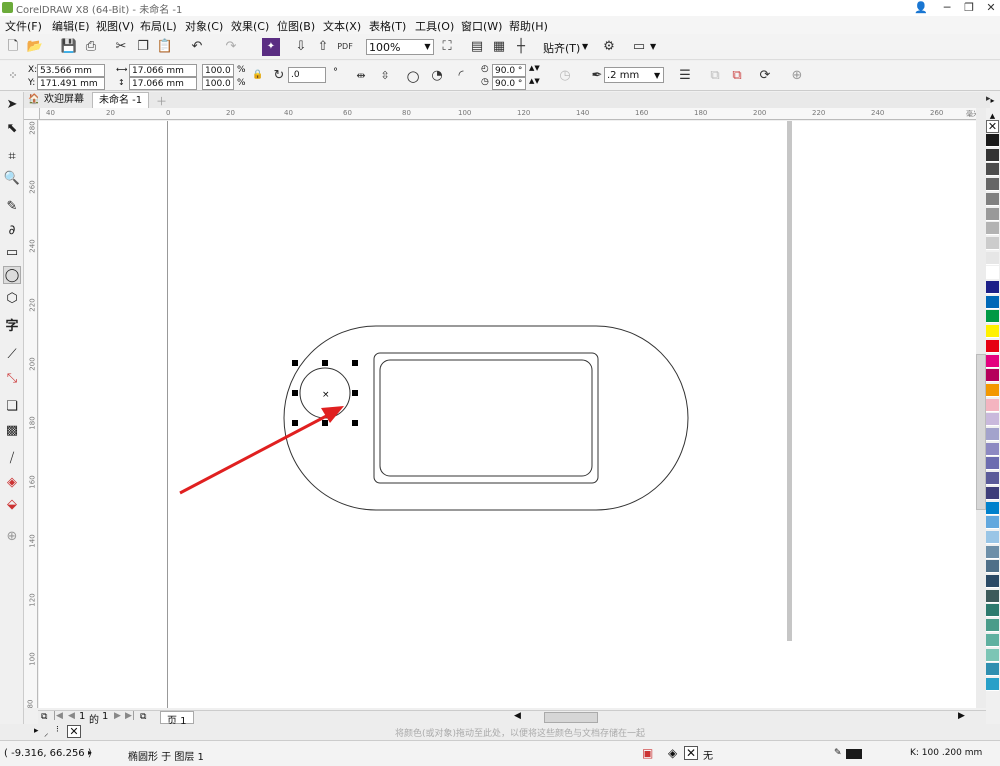 This screenshot has height=766, width=1000. I want to click on menu-layout: 布局(L), so click(158, 26).